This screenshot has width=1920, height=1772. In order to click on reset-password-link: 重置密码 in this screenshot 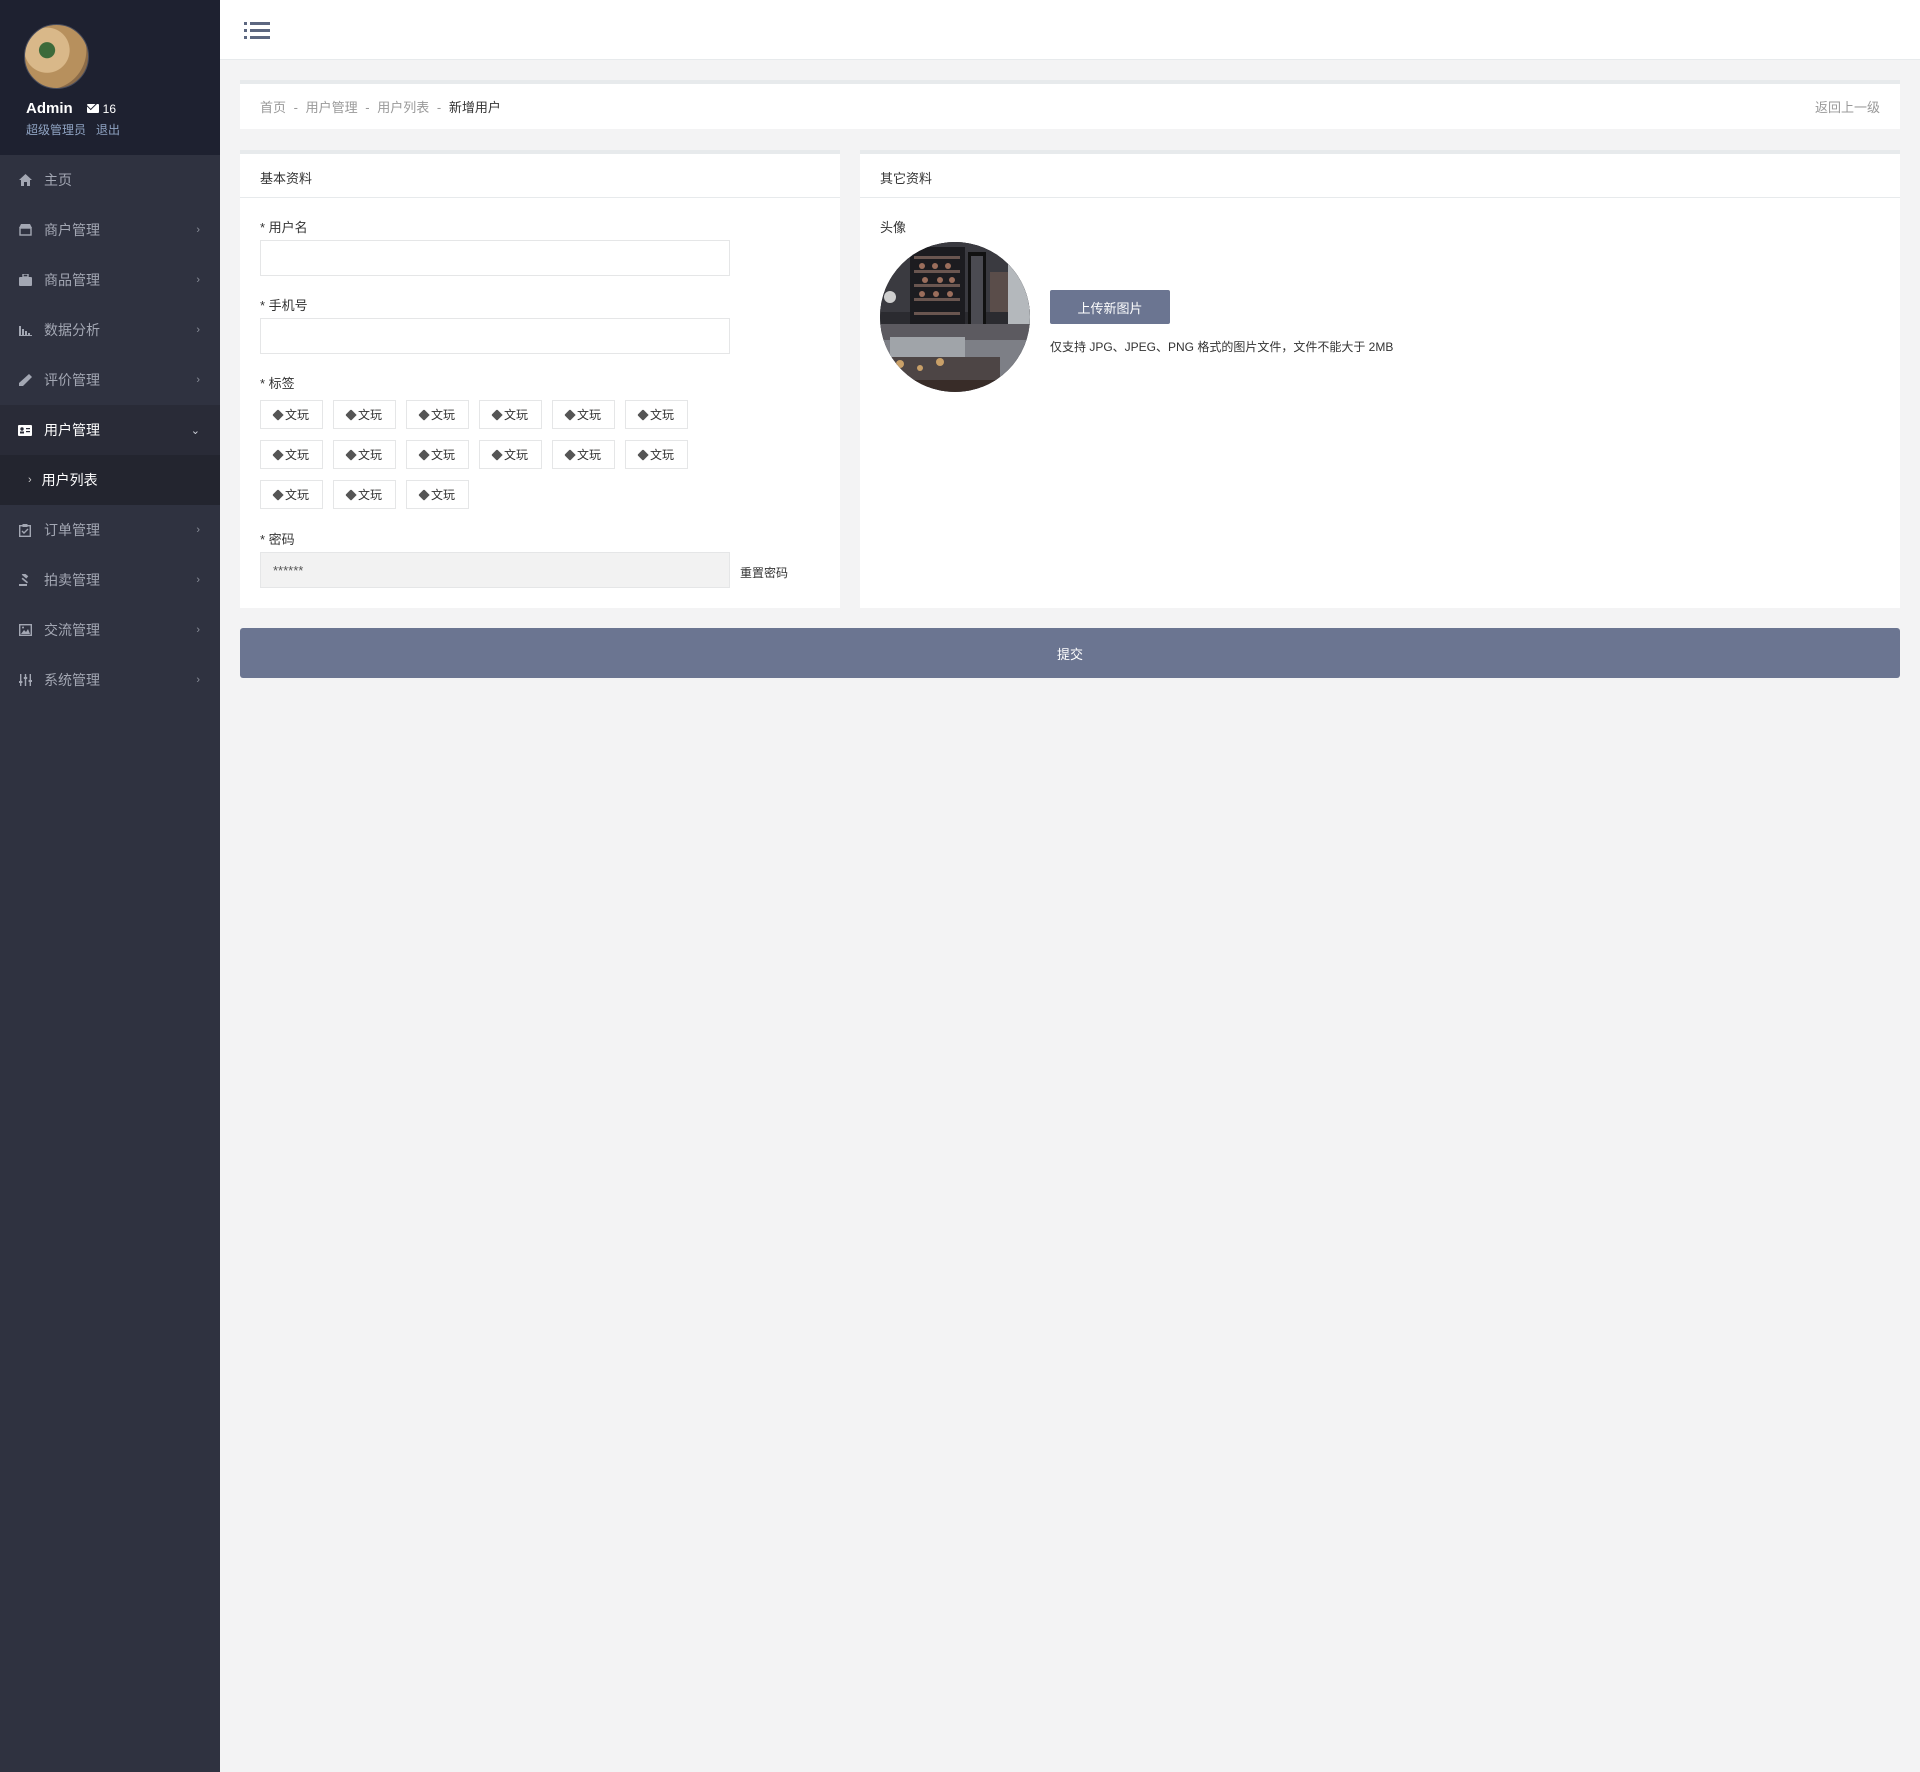, I will do `click(764, 572)`.